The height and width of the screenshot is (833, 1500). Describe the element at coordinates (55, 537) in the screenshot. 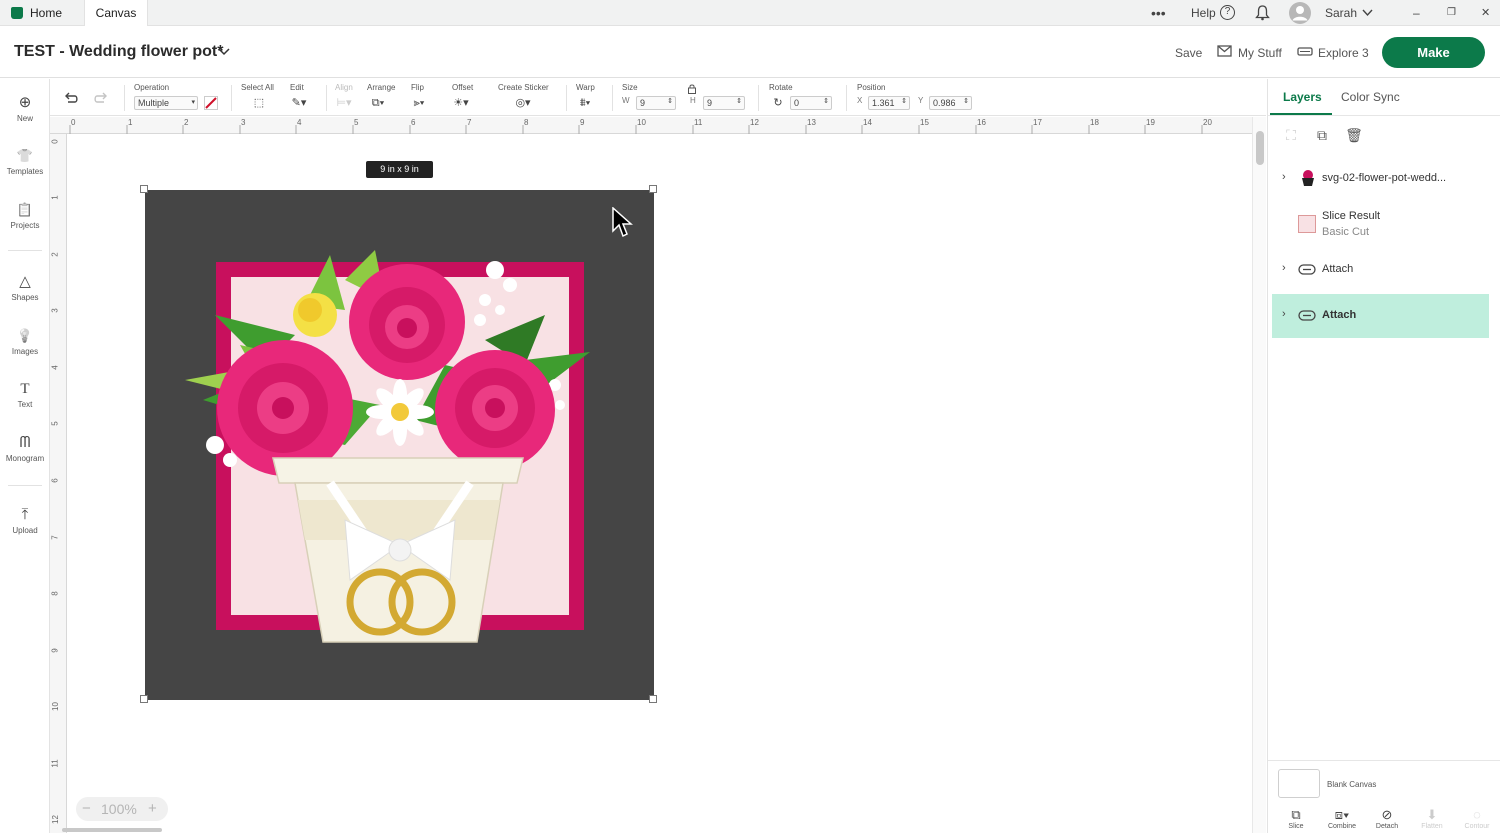

I see `ruler-left-tick: 7` at that location.